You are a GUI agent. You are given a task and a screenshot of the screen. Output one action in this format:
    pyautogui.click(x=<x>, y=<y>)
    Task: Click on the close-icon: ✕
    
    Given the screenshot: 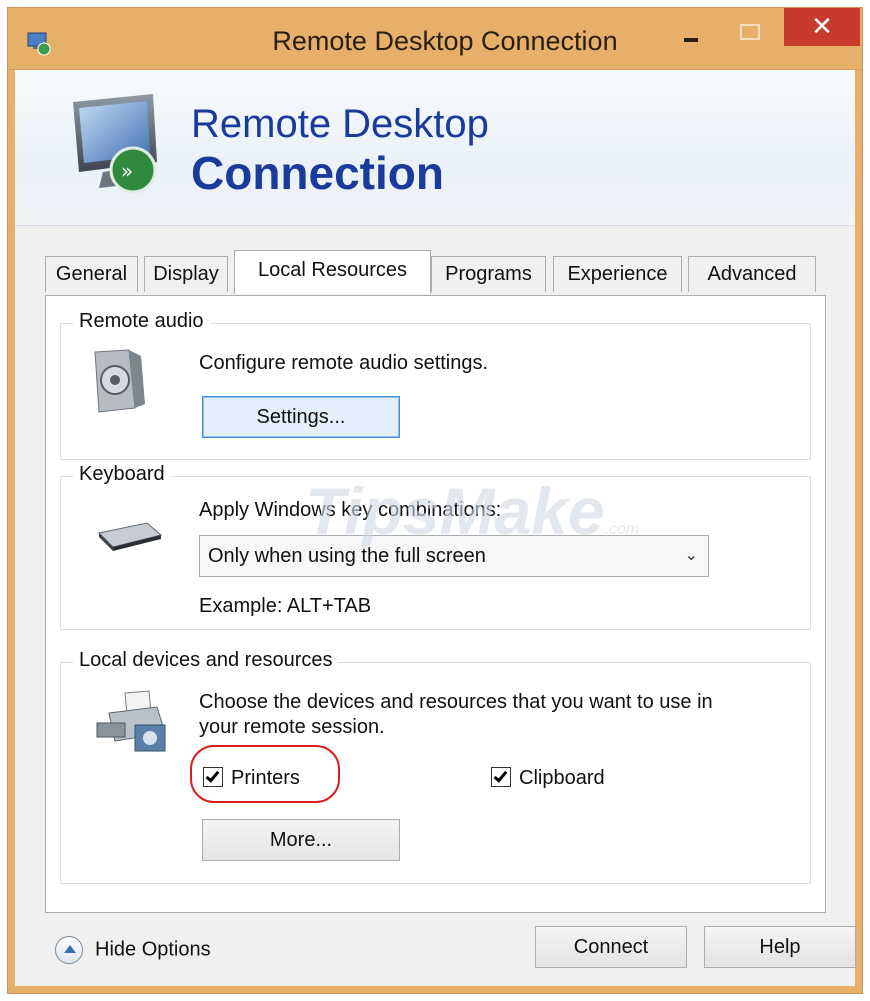 What is the action you would take?
    pyautogui.click(x=822, y=26)
    